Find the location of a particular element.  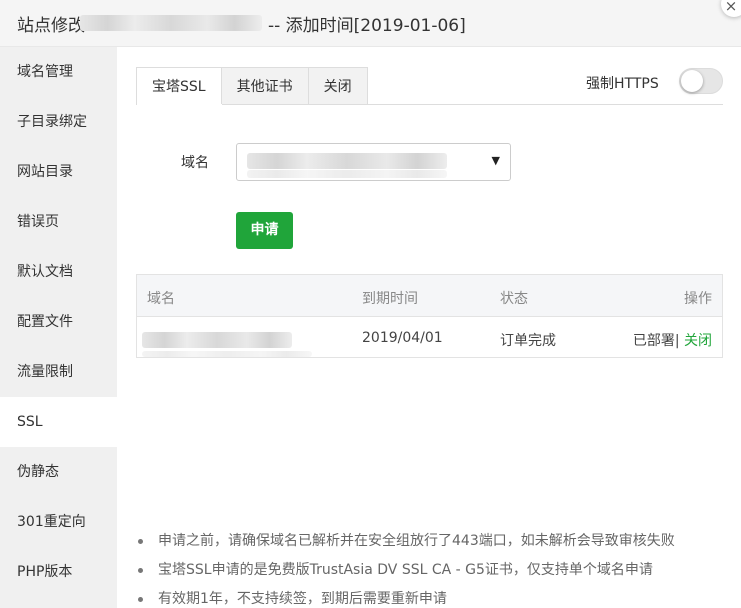

header-expiry: 到期时间 is located at coordinates (390, 299).